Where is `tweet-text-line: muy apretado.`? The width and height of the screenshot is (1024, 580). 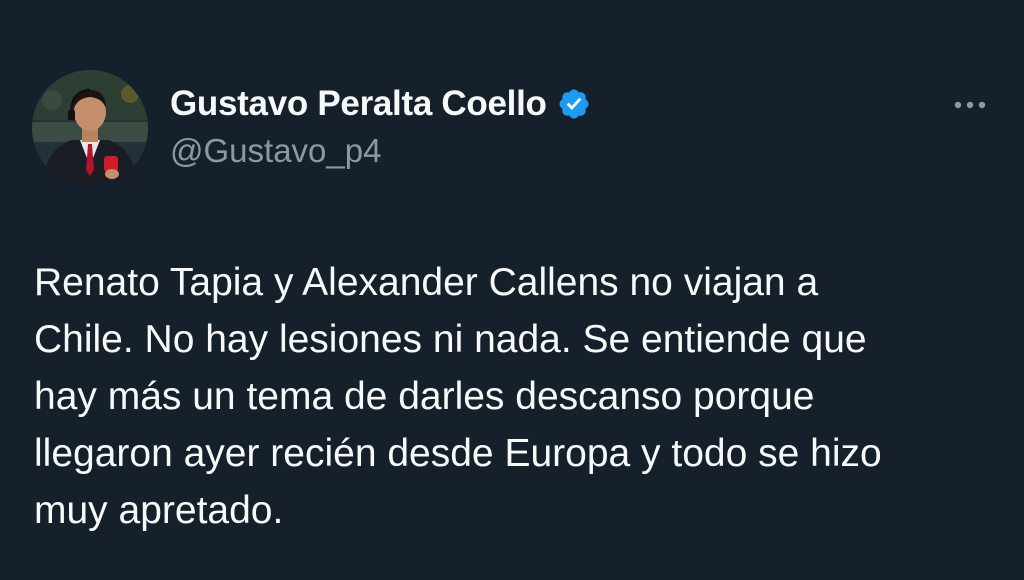 tweet-text-line: muy apretado. is located at coordinates (159, 510).